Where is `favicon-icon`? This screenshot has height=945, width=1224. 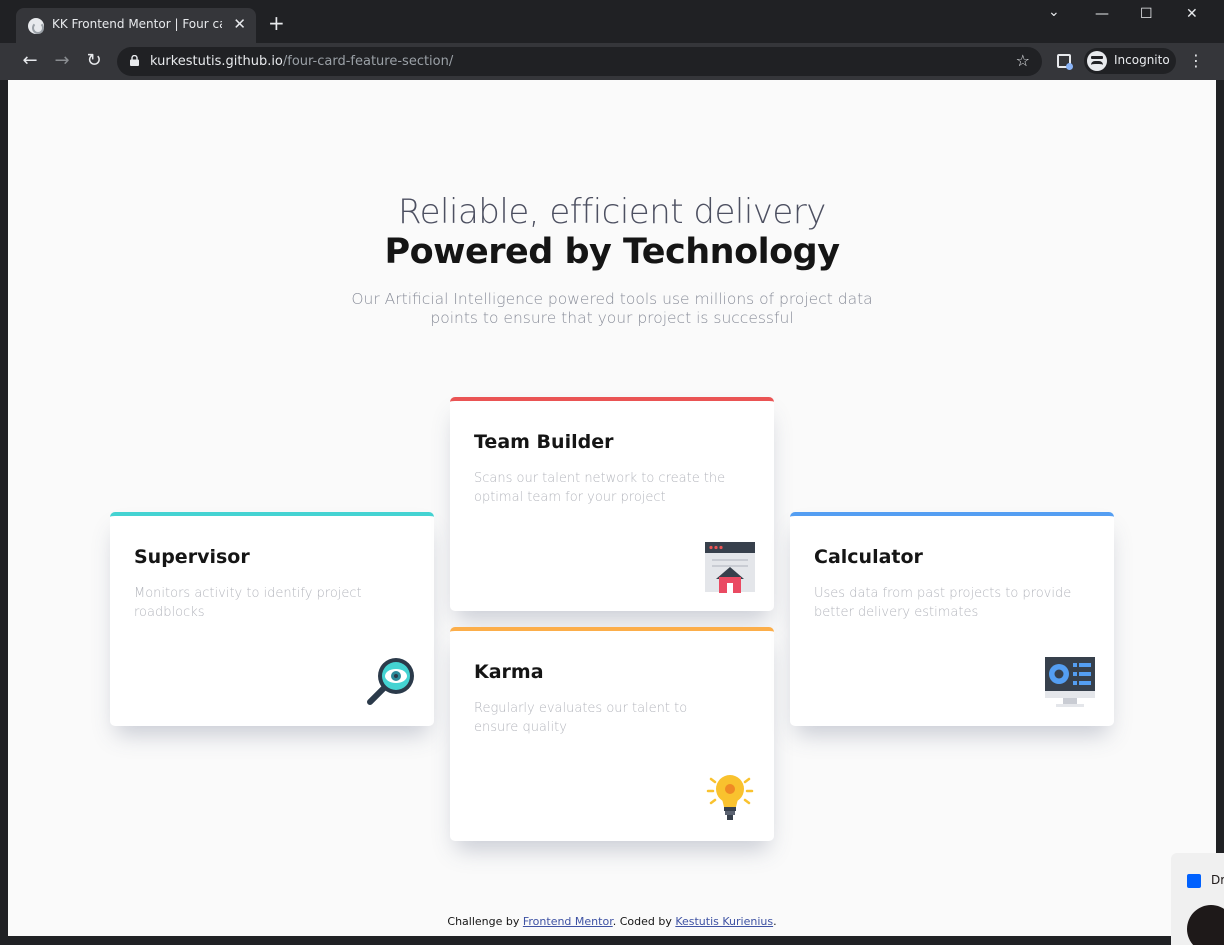 favicon-icon is located at coordinates (36, 26).